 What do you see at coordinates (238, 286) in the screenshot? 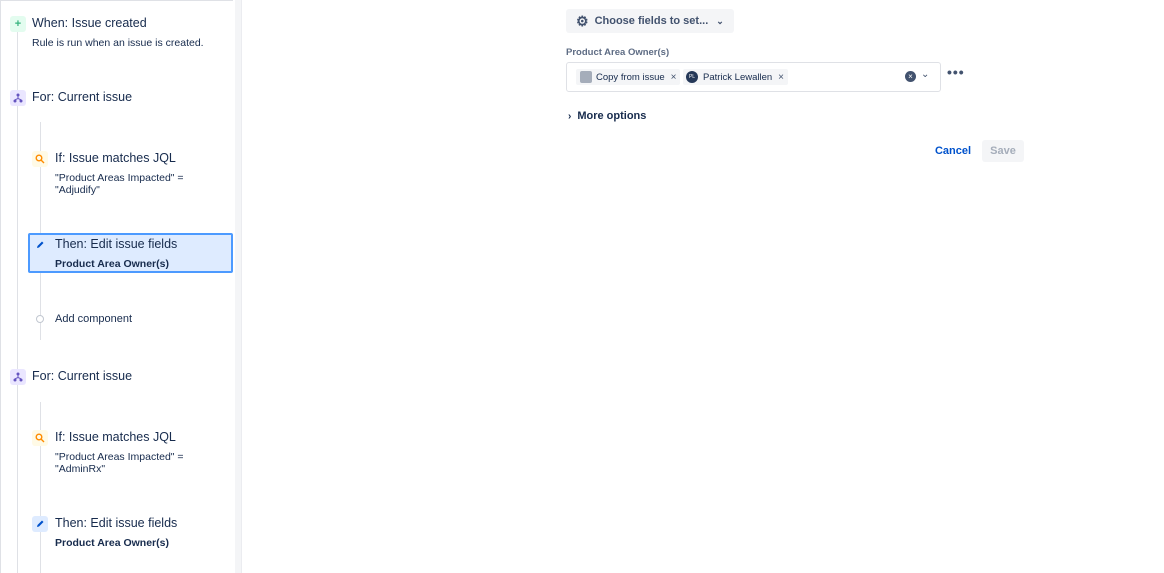
I see `panel-scrollbar` at bounding box center [238, 286].